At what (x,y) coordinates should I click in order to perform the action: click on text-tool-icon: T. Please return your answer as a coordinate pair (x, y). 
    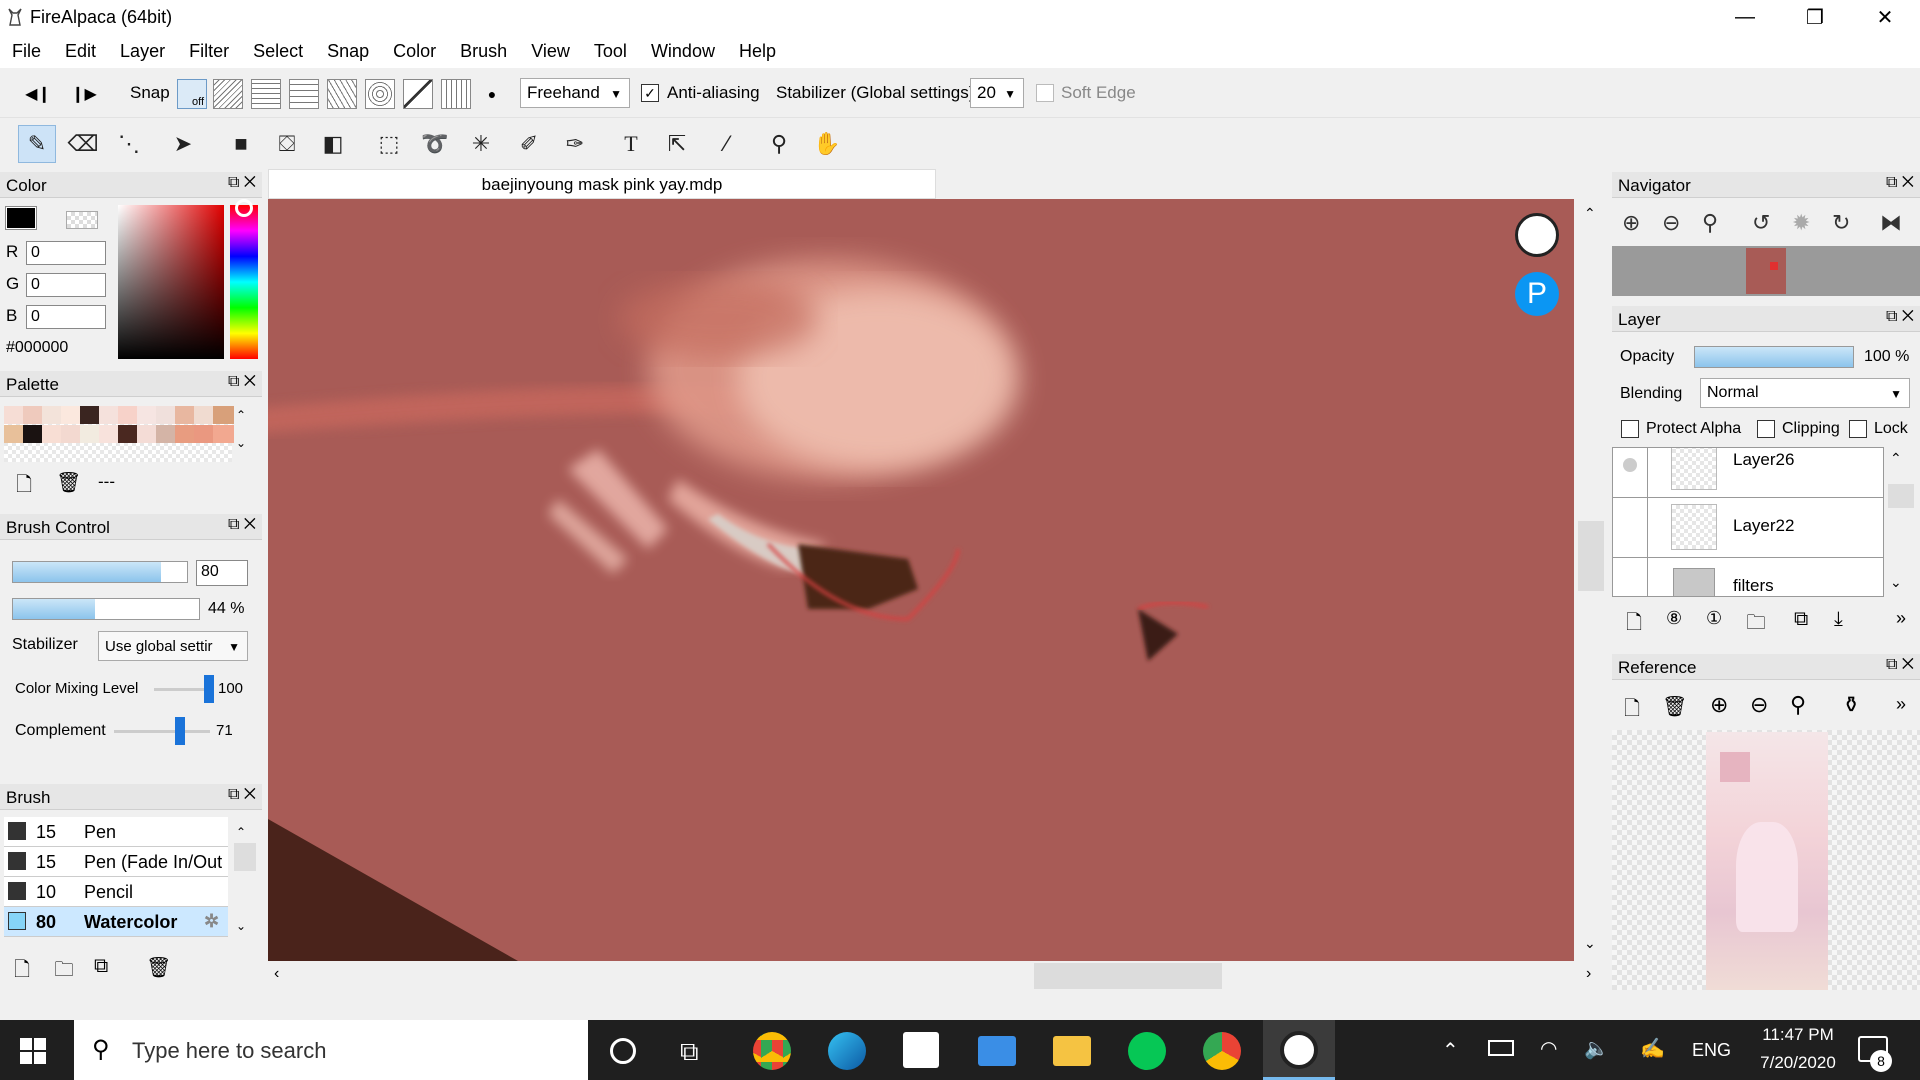
    Looking at the image, I should click on (631, 144).